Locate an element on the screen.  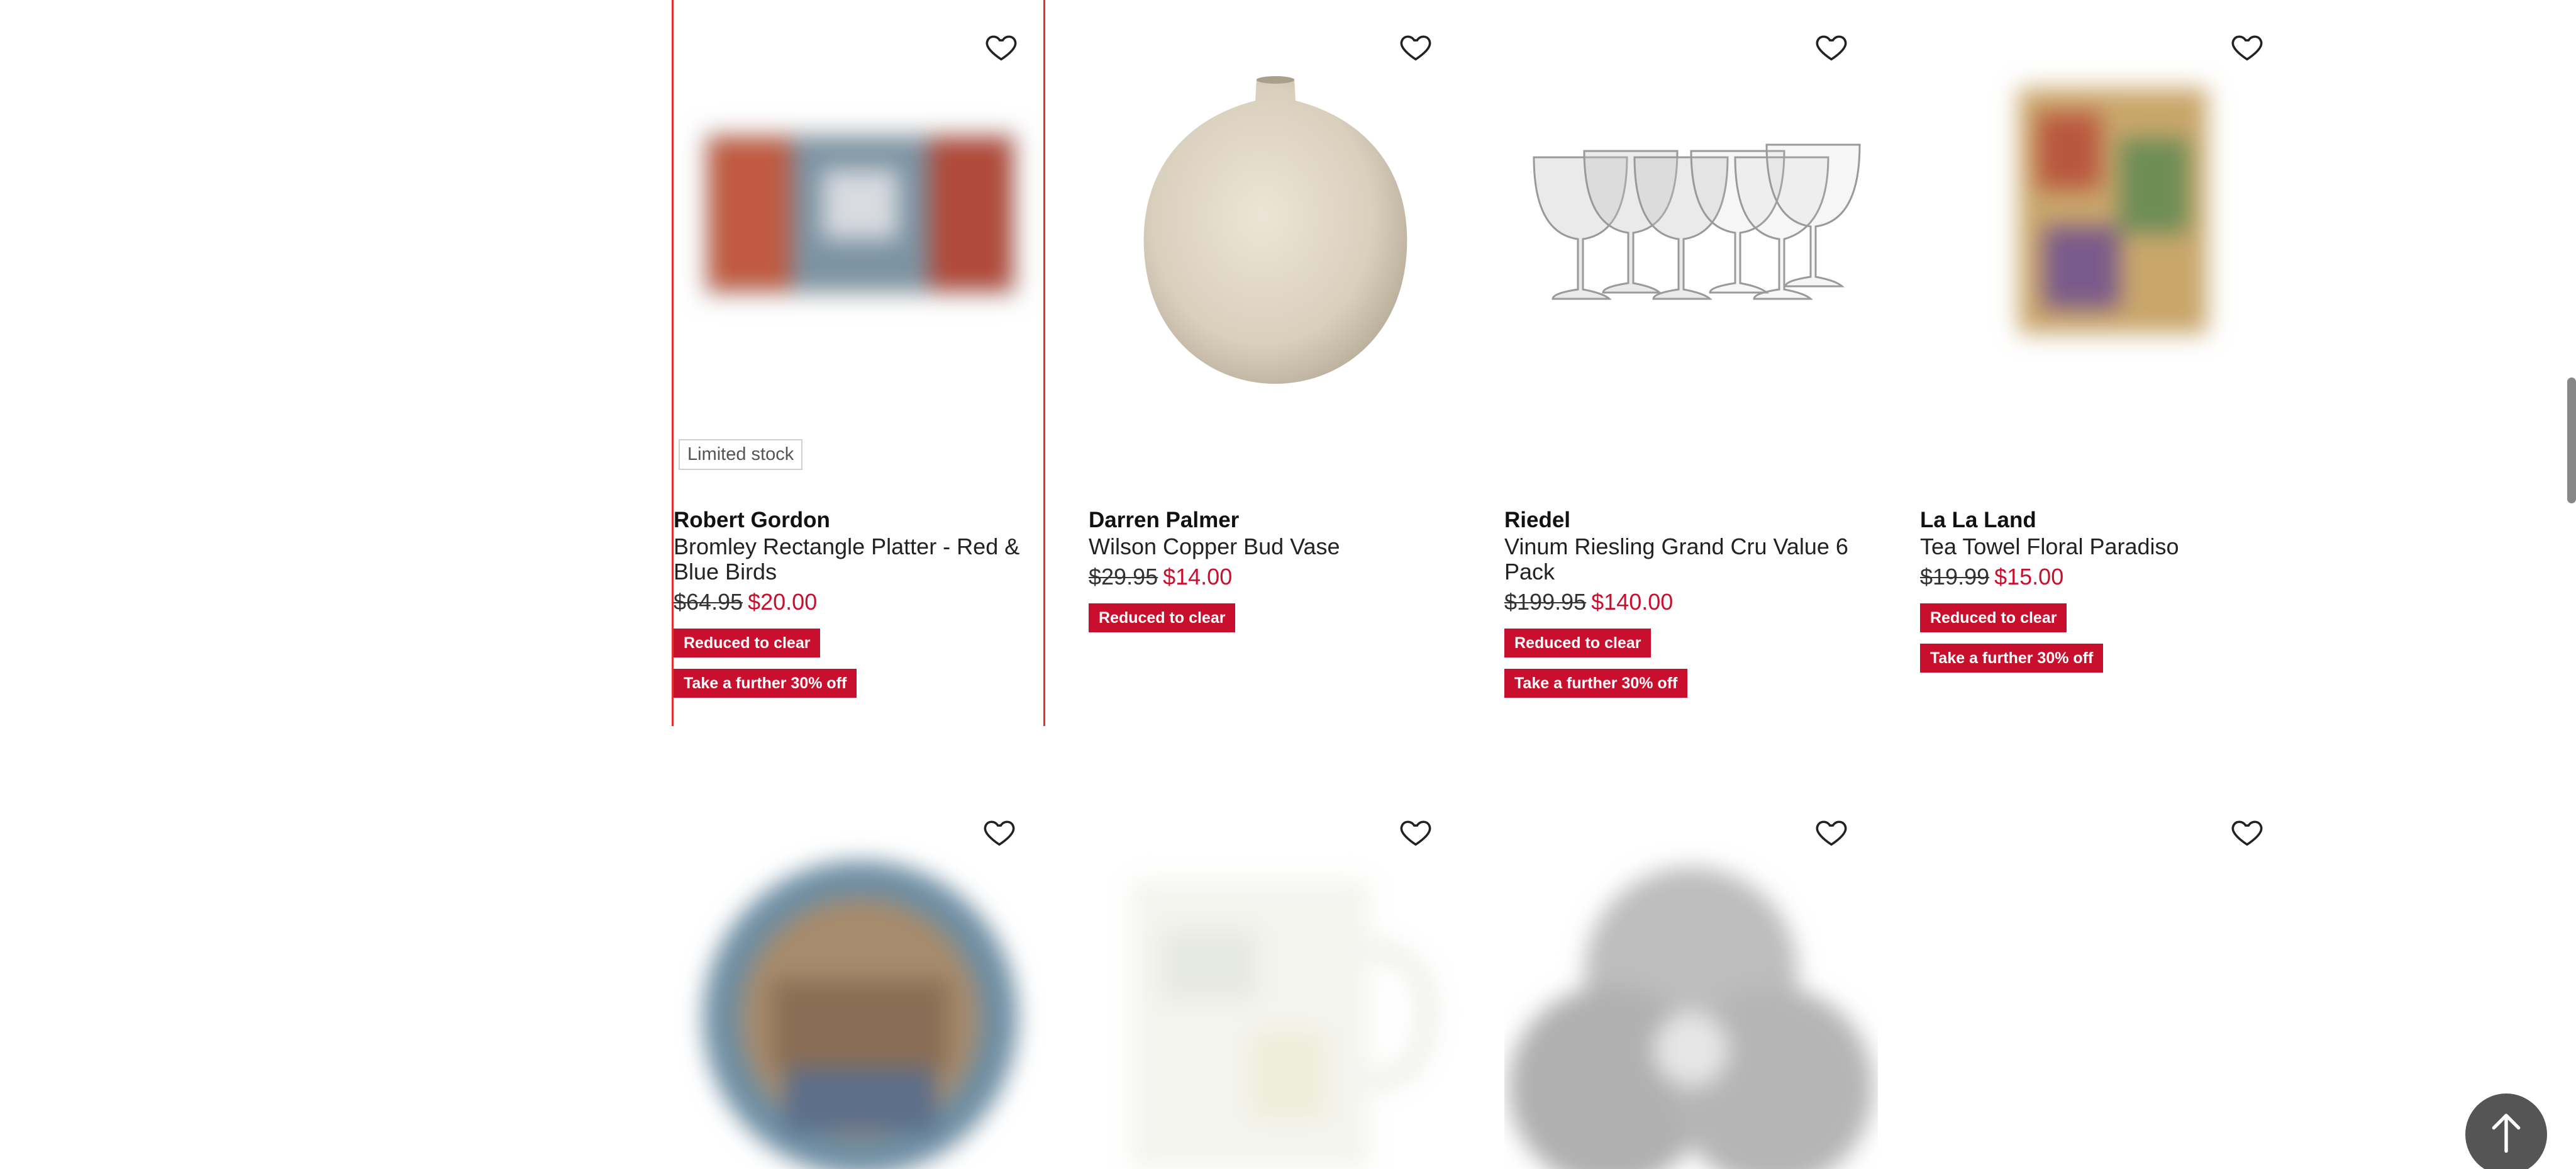
product-brand: Riedel is located at coordinates (1693, 520).